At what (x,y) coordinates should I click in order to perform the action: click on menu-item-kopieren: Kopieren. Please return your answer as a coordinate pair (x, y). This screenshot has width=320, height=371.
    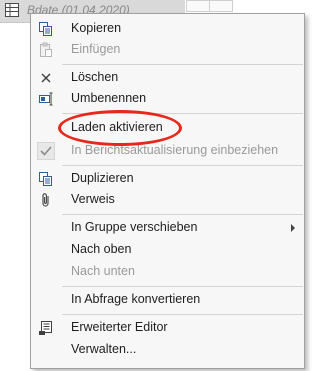
    Looking at the image, I should click on (167, 28).